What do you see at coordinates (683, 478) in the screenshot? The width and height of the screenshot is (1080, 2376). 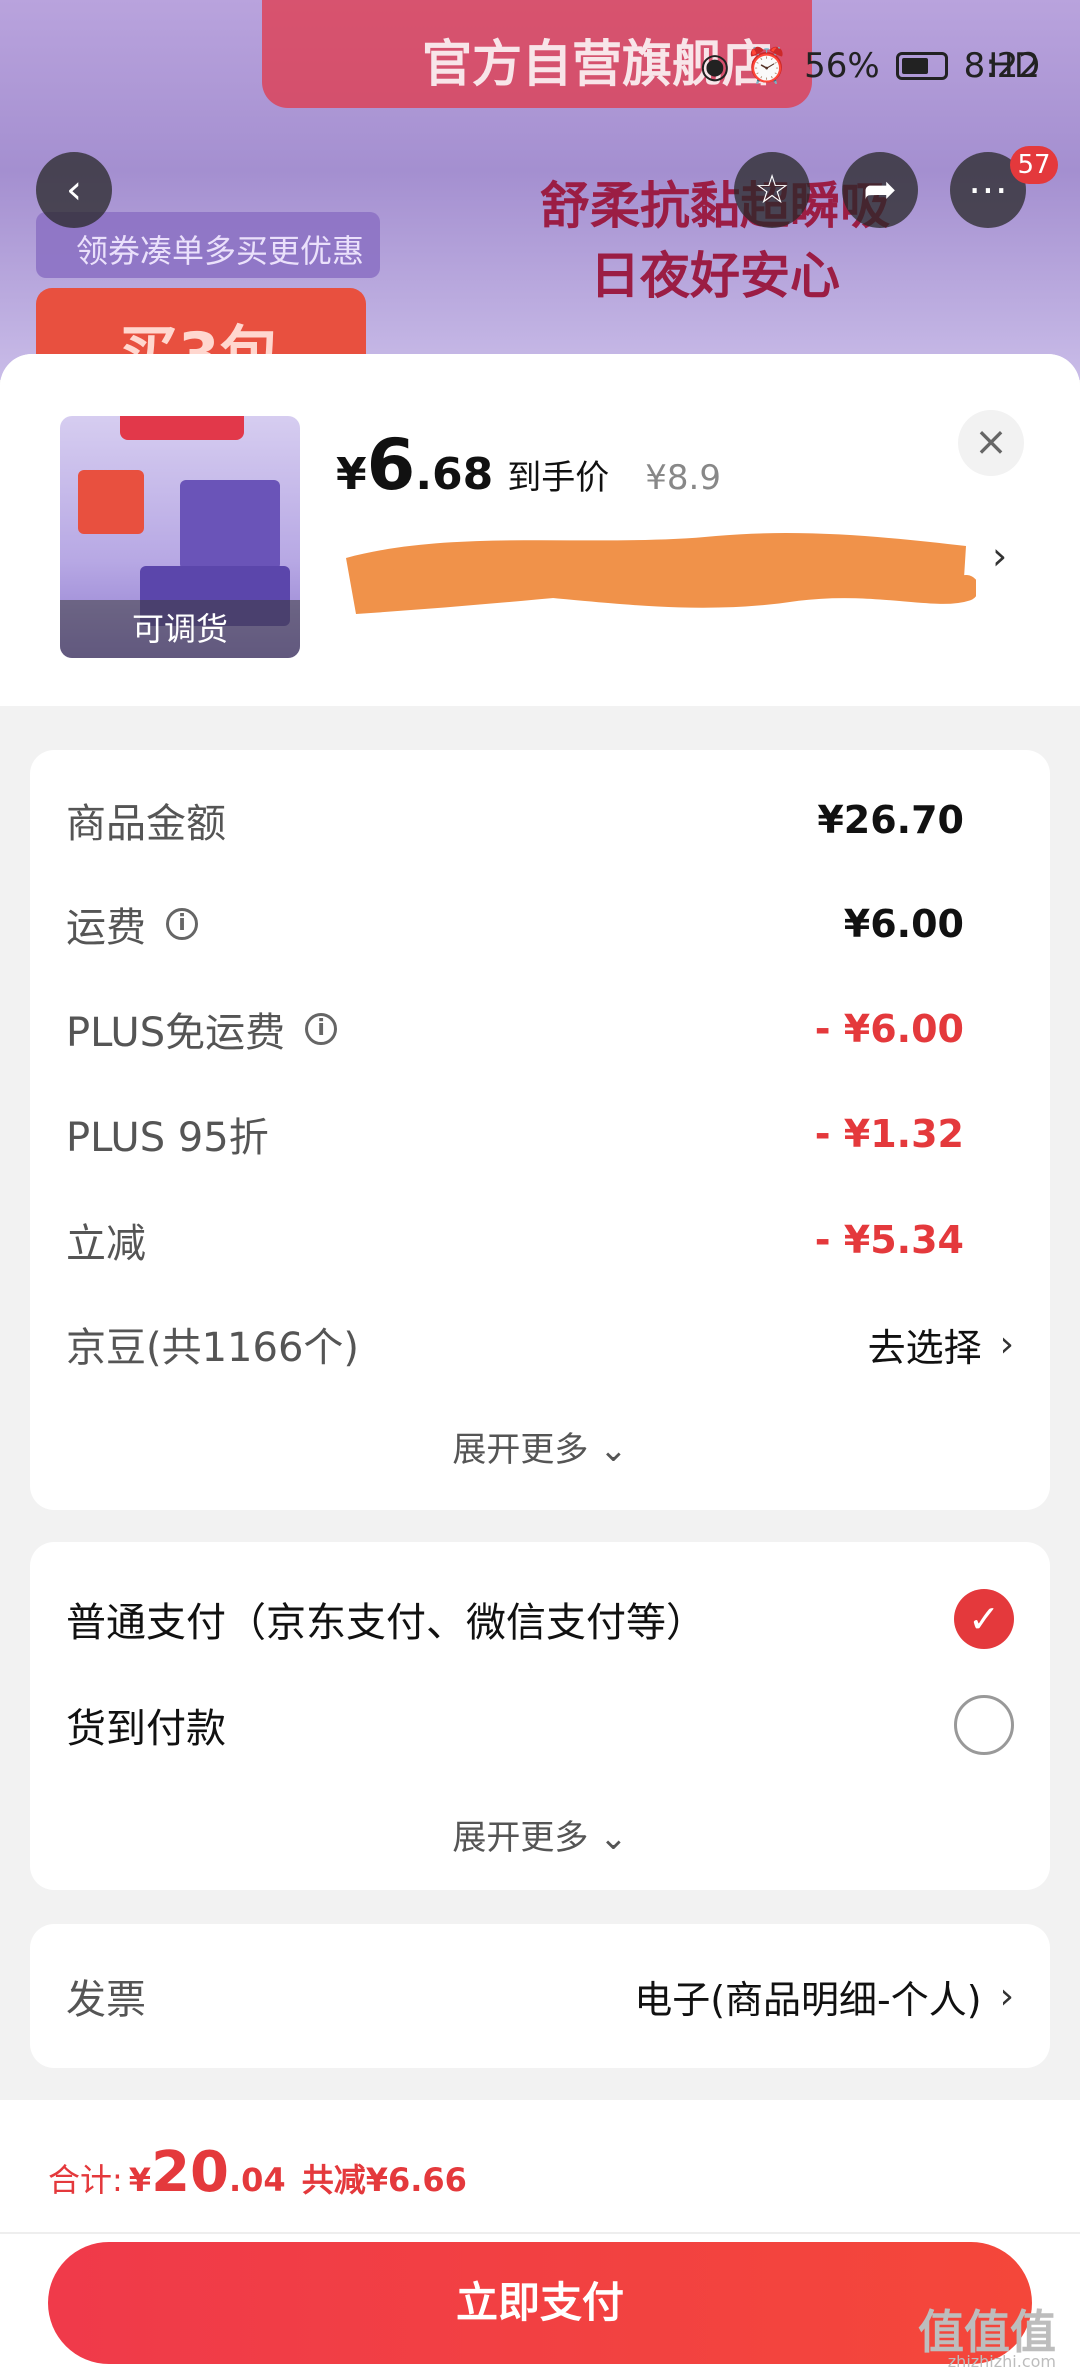 I see `original-price: ¥8.9` at bounding box center [683, 478].